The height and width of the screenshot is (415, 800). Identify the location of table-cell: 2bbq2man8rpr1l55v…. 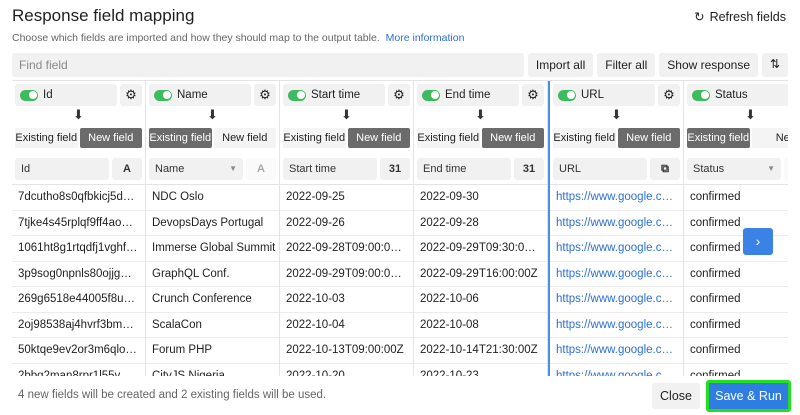
(78, 370).